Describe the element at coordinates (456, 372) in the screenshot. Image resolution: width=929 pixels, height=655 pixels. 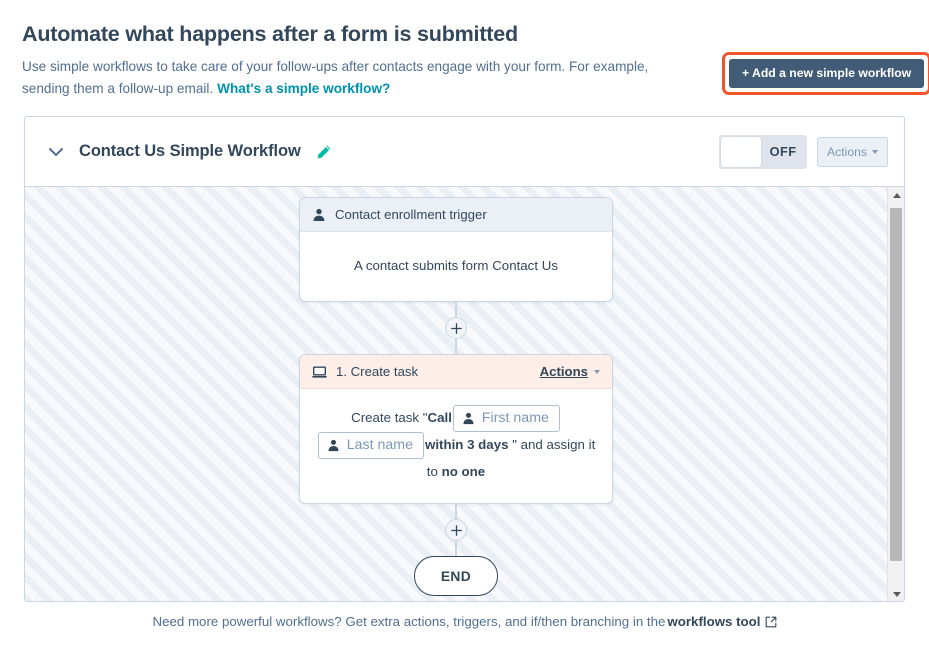
I see `action-node-header: 1. Create task Actions` at that location.